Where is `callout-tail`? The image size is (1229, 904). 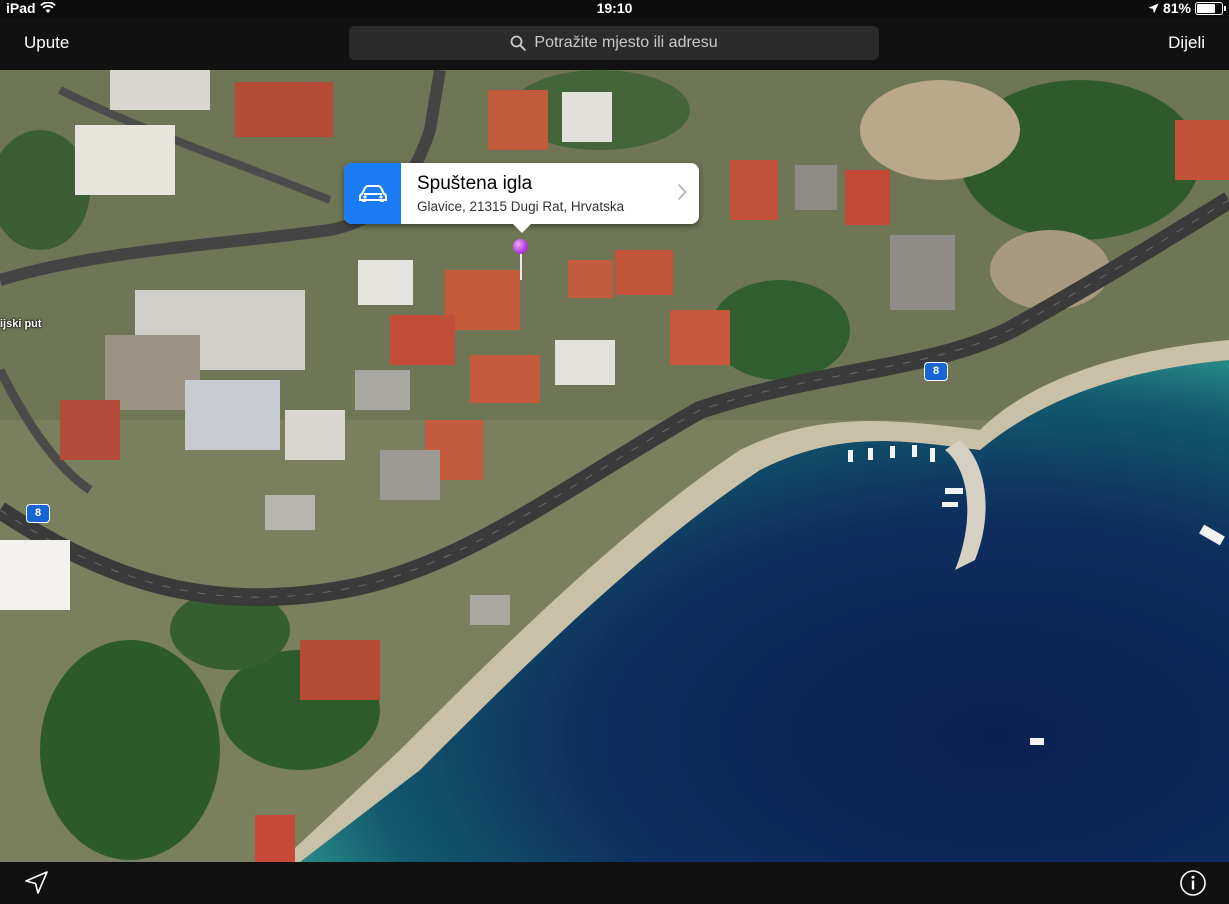
callout-tail is located at coordinates (522, 228).